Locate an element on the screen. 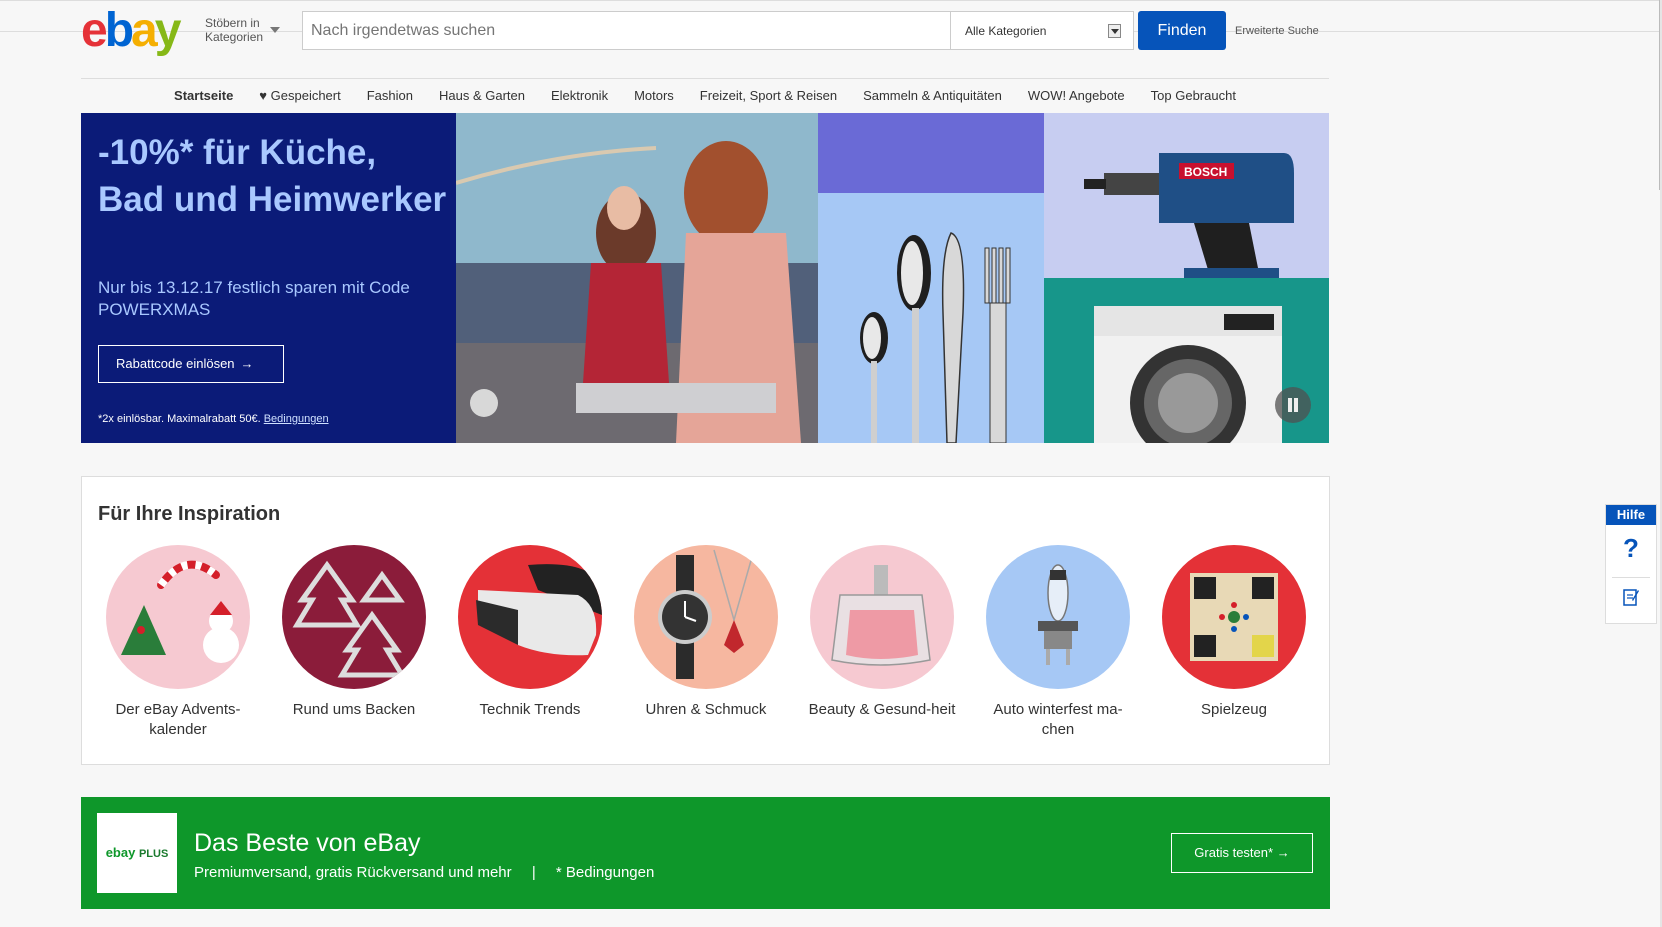 The height and width of the screenshot is (927, 1662). nav-item-motors: Motors is located at coordinates (654, 96).